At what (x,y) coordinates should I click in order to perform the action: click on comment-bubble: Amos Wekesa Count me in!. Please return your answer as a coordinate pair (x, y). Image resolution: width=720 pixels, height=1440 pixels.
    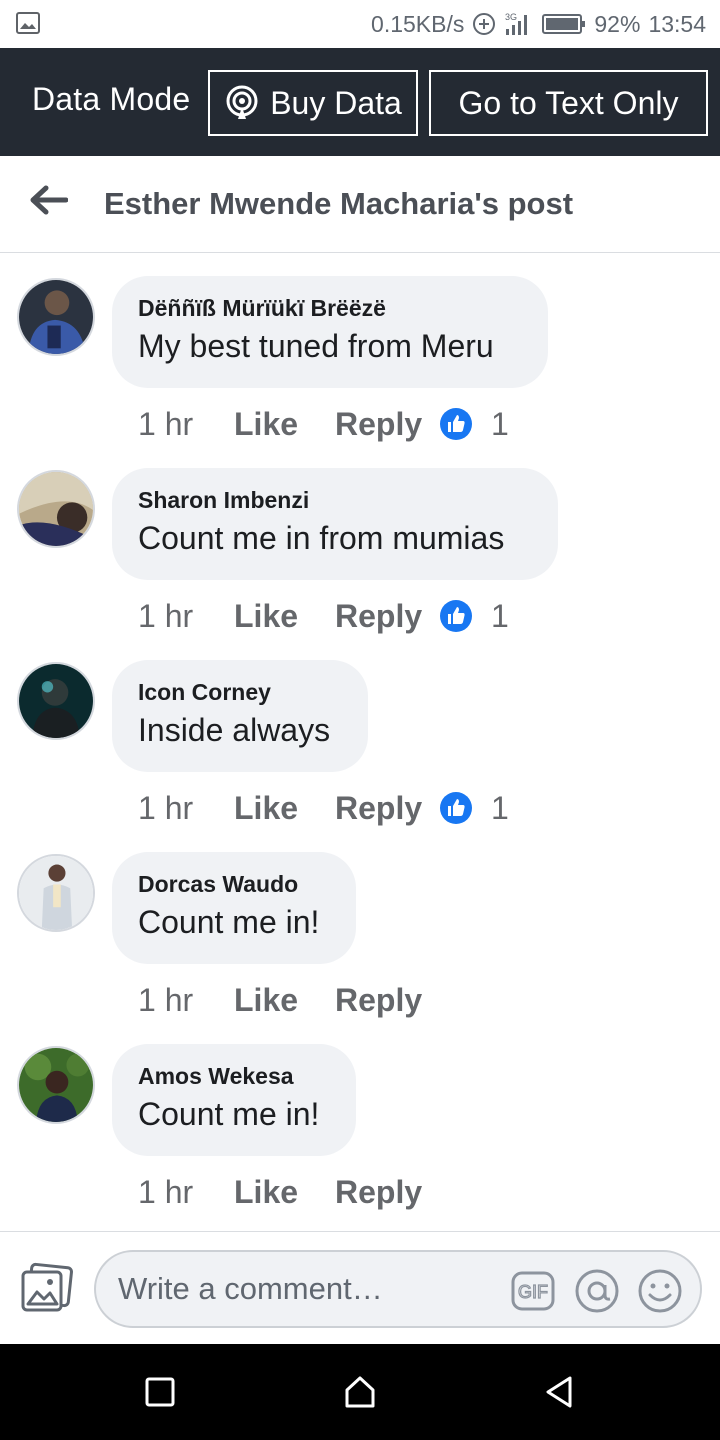
    Looking at the image, I should click on (234, 1100).